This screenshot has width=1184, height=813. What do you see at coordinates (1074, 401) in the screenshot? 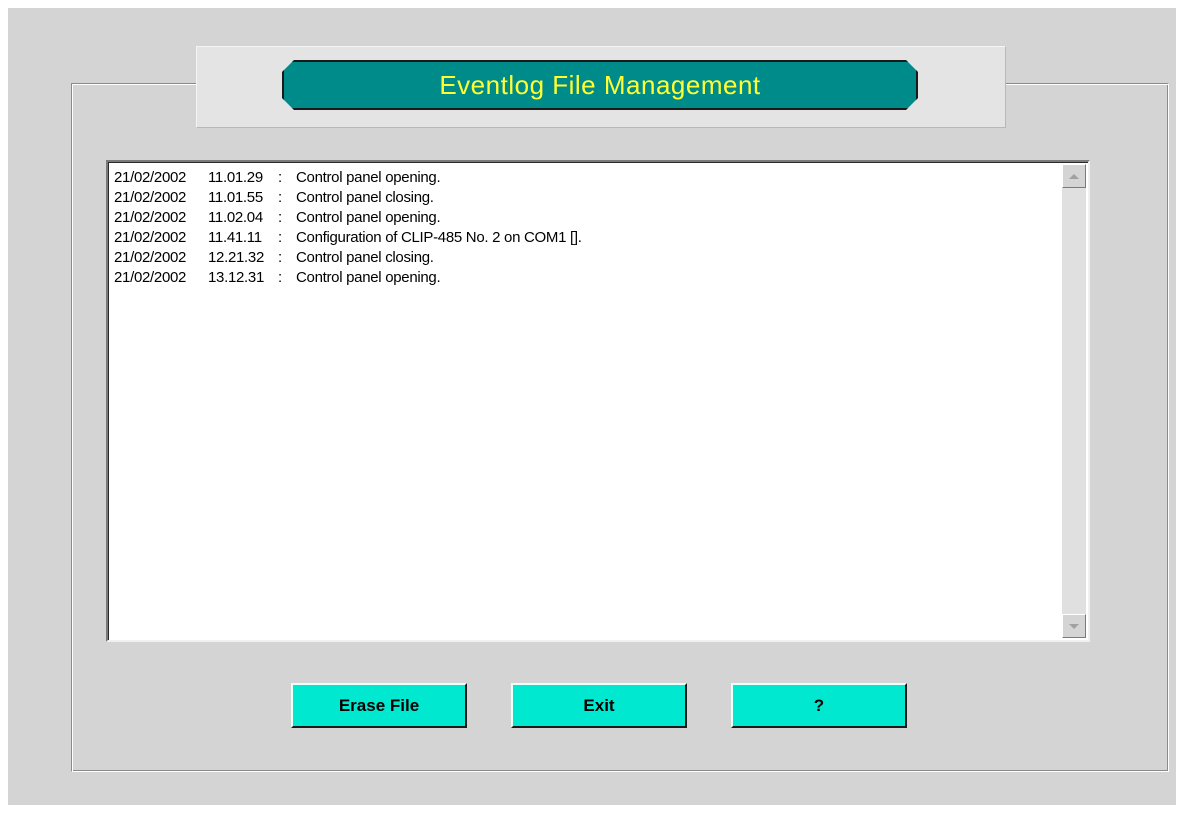
I see `vertical-scrollbar` at bounding box center [1074, 401].